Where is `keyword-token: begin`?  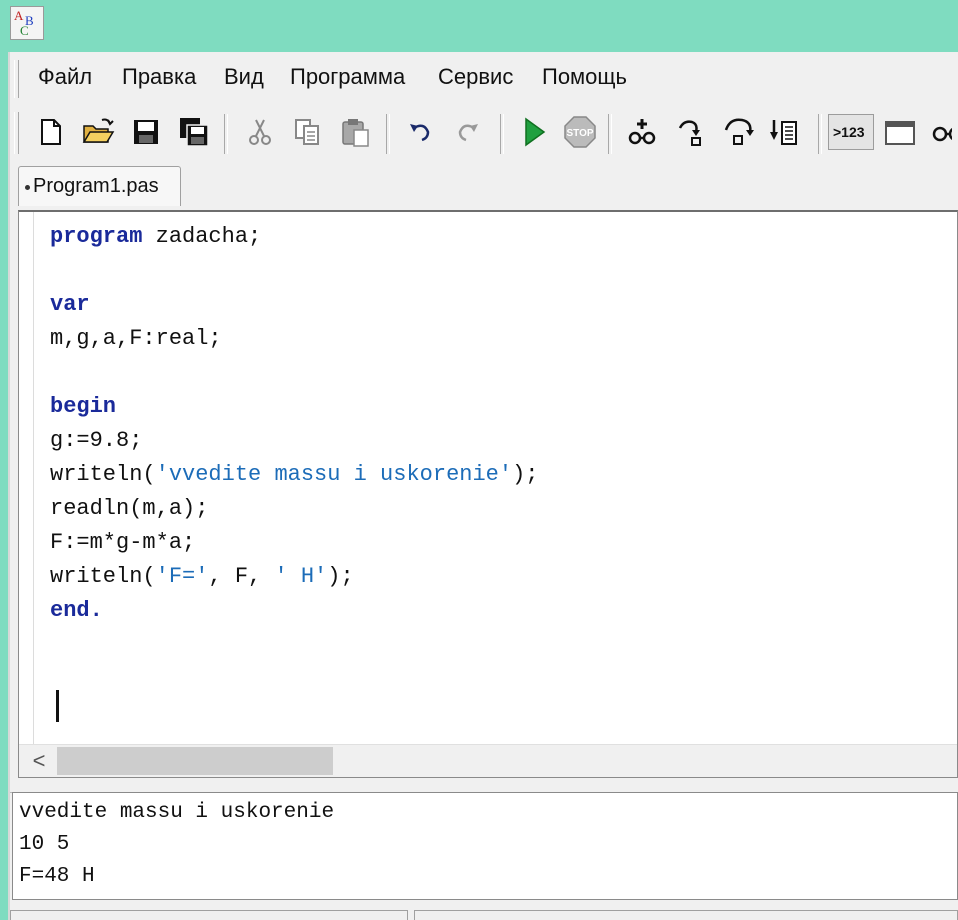
keyword-token: begin is located at coordinates (83, 406).